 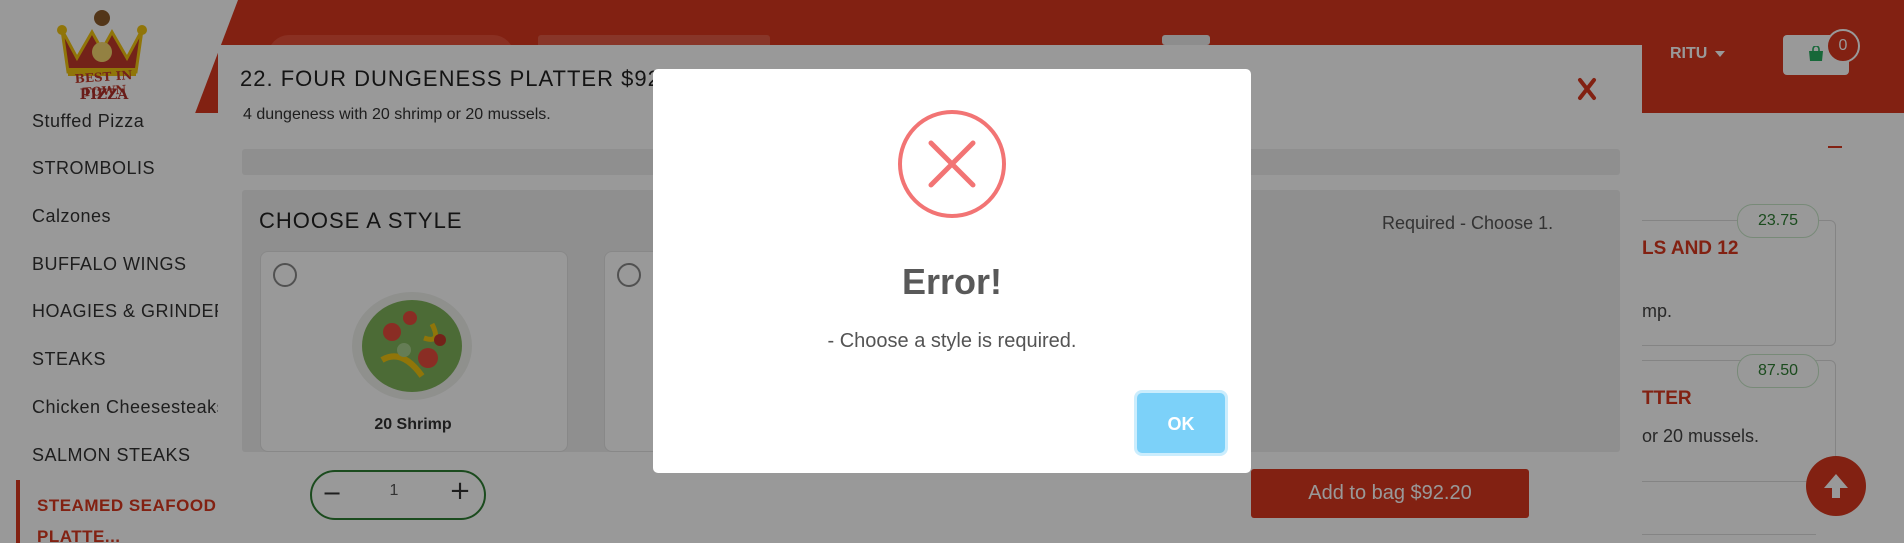 What do you see at coordinates (952, 164) in the screenshot?
I see `error-x-icon` at bounding box center [952, 164].